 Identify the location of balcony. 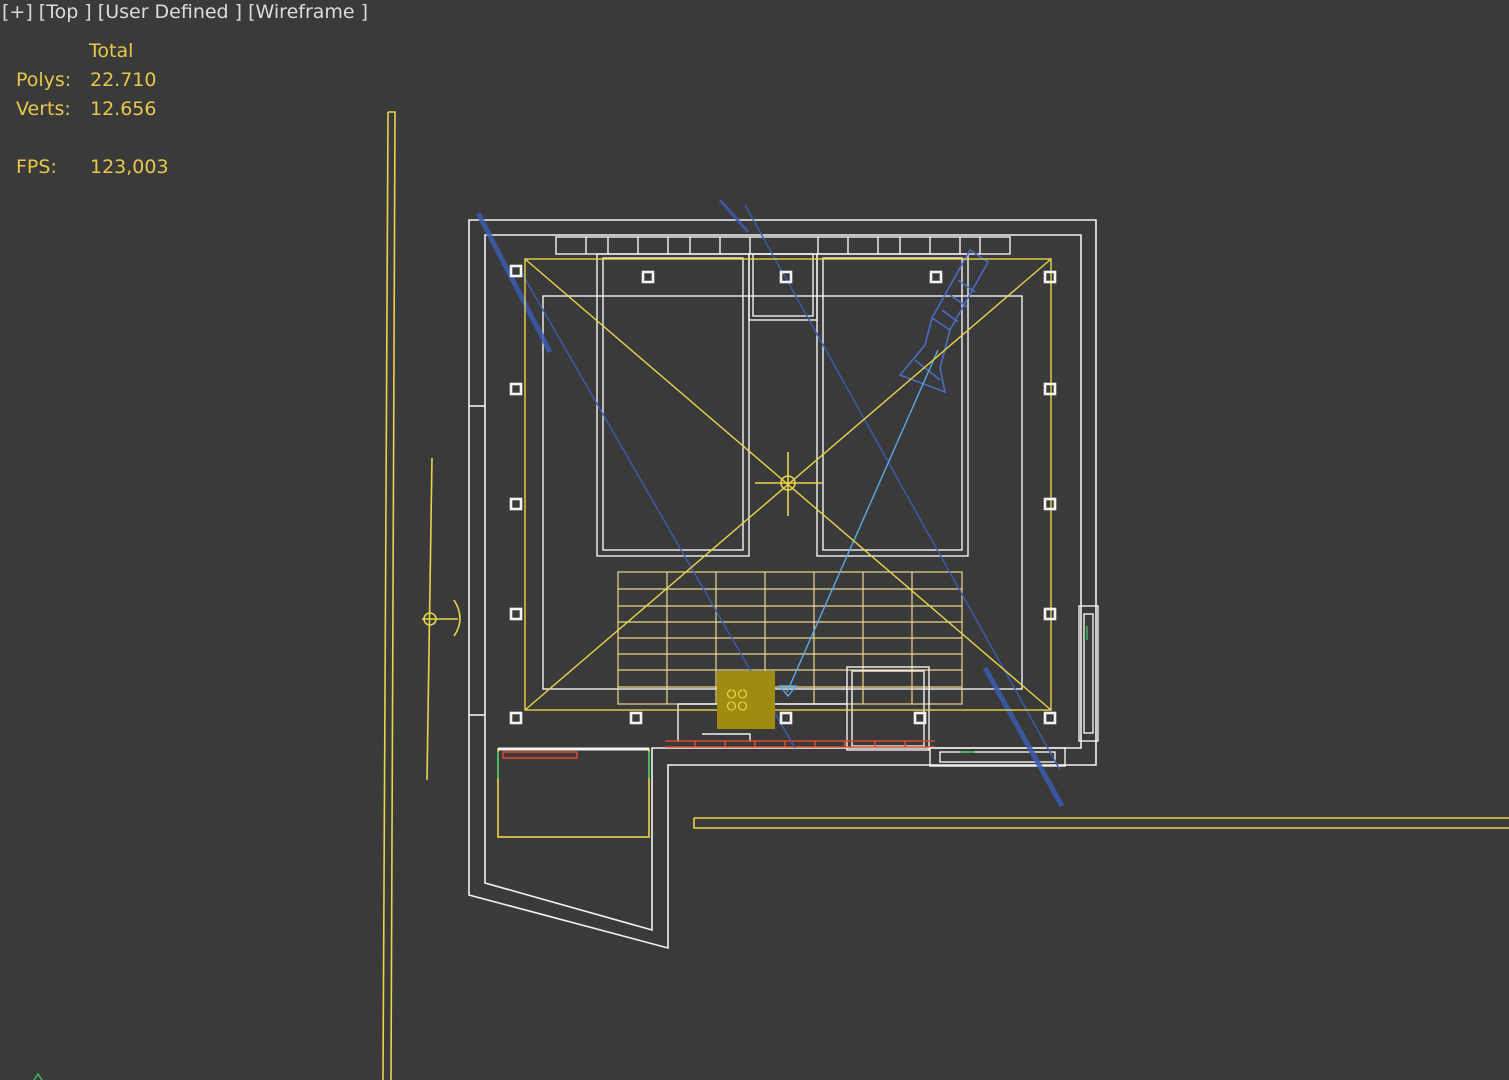
(573, 793).